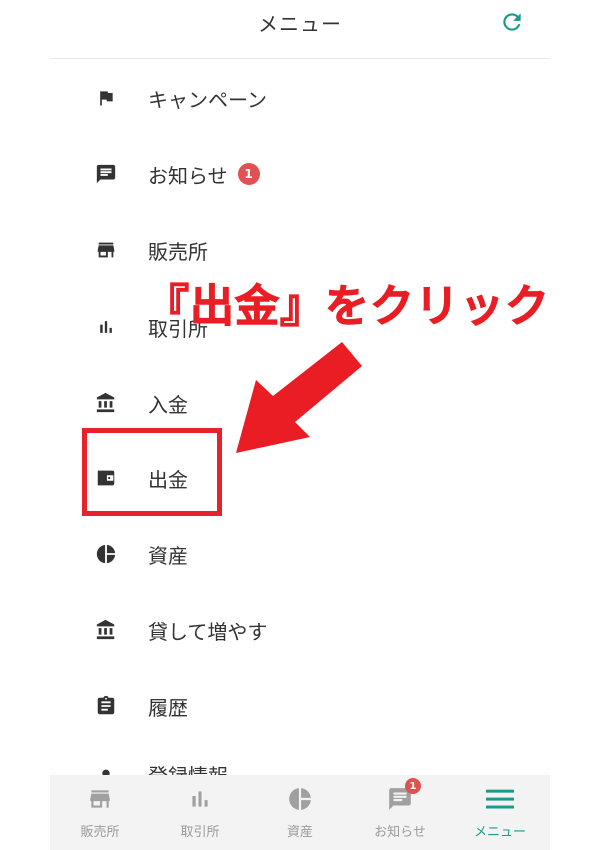  I want to click on menu-item-label: 履歴, so click(168, 707).